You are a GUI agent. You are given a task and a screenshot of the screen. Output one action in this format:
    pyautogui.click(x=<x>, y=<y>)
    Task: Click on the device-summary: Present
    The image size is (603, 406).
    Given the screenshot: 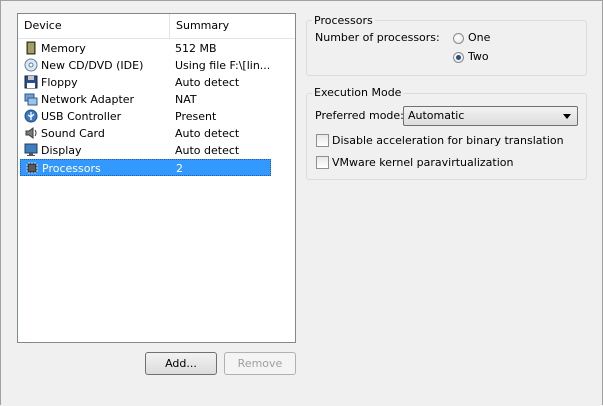 What is the action you would take?
    pyautogui.click(x=196, y=116)
    